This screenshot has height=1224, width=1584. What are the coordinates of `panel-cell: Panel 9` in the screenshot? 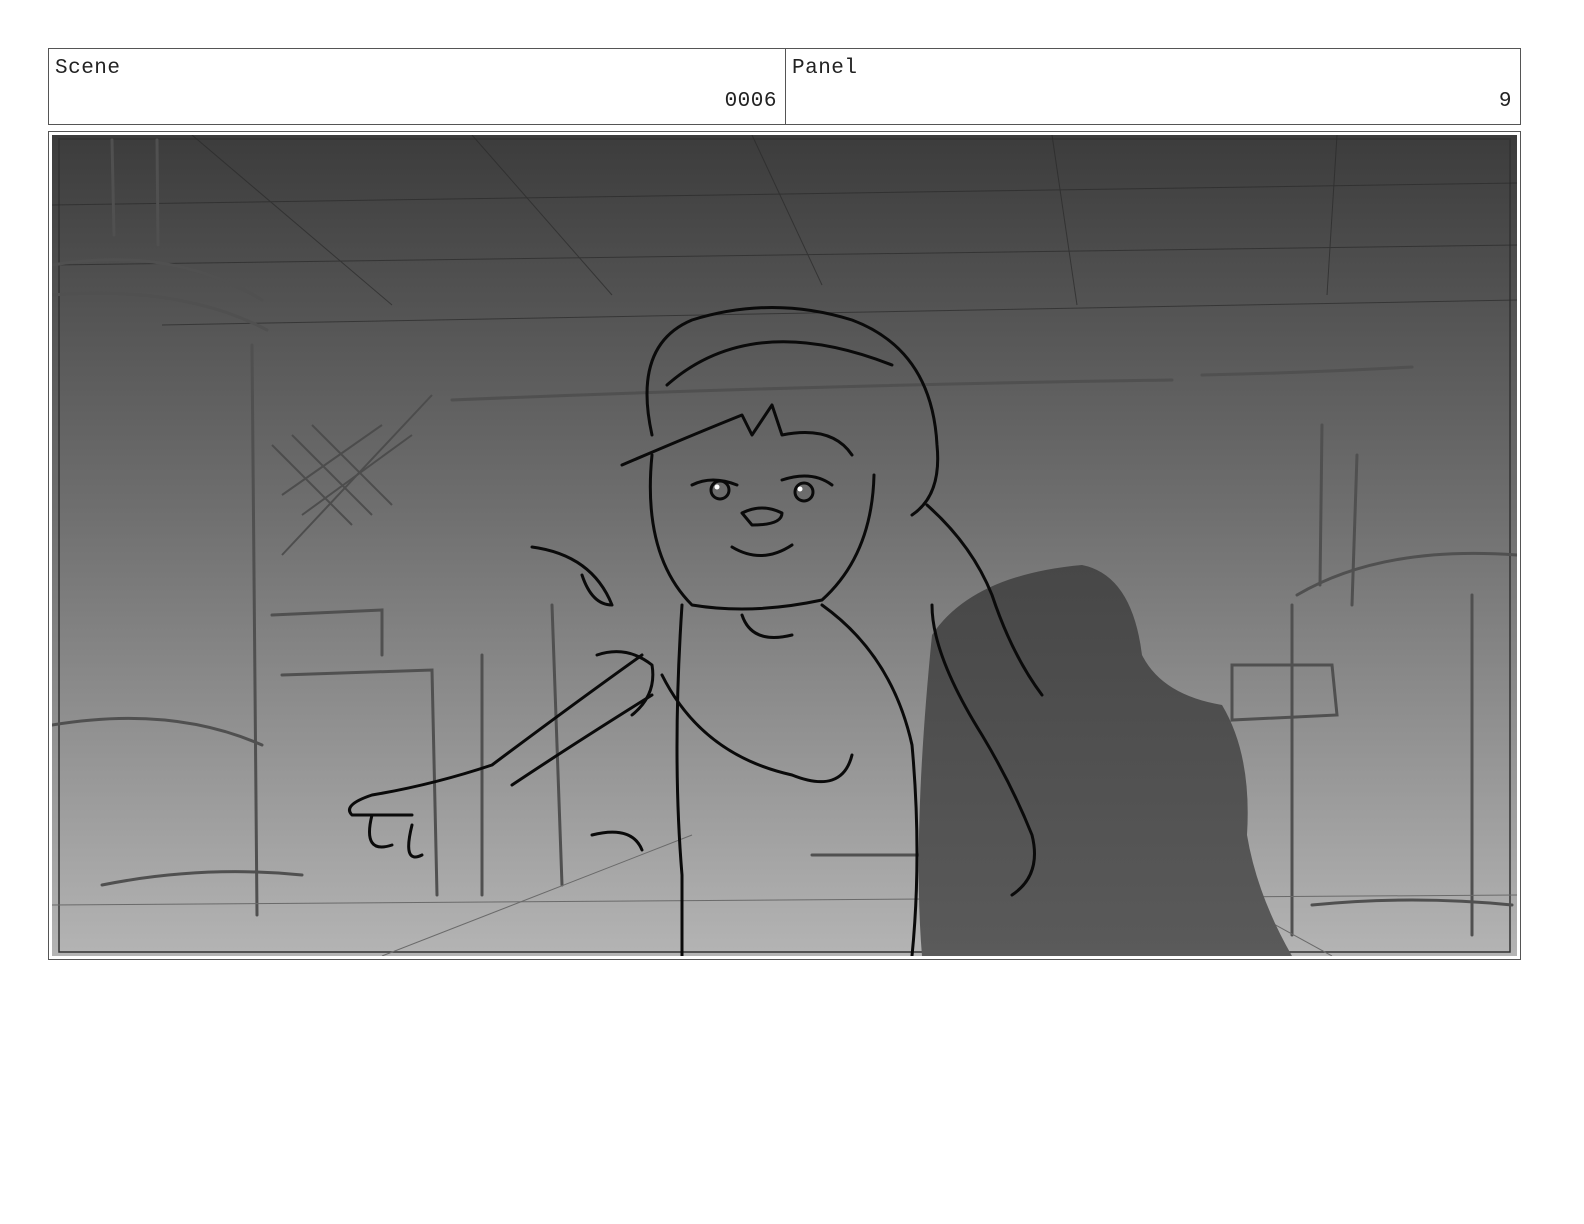 It's located at (1153, 86).